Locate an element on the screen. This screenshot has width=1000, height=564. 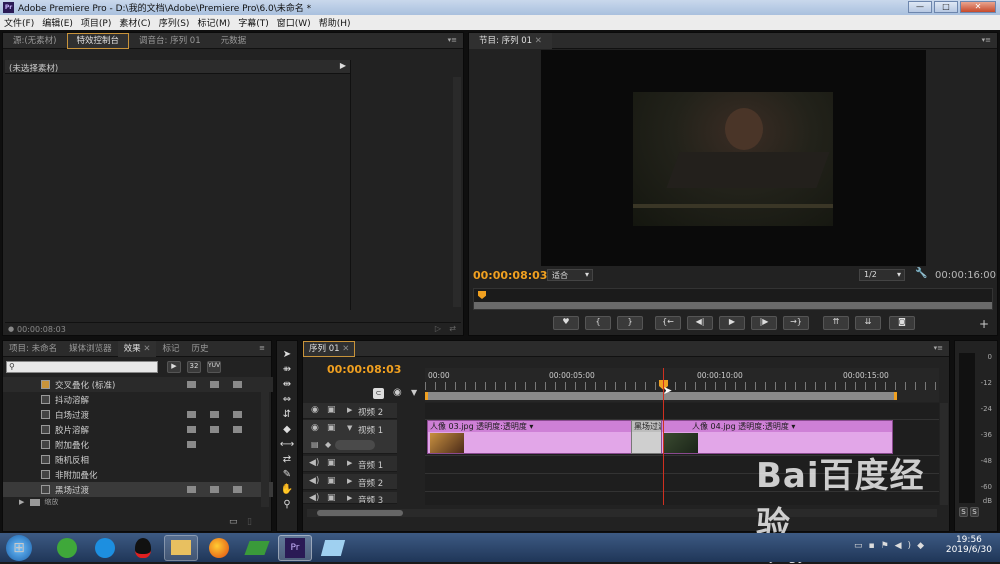
camtasia-icon is located at coordinates (257, 548).